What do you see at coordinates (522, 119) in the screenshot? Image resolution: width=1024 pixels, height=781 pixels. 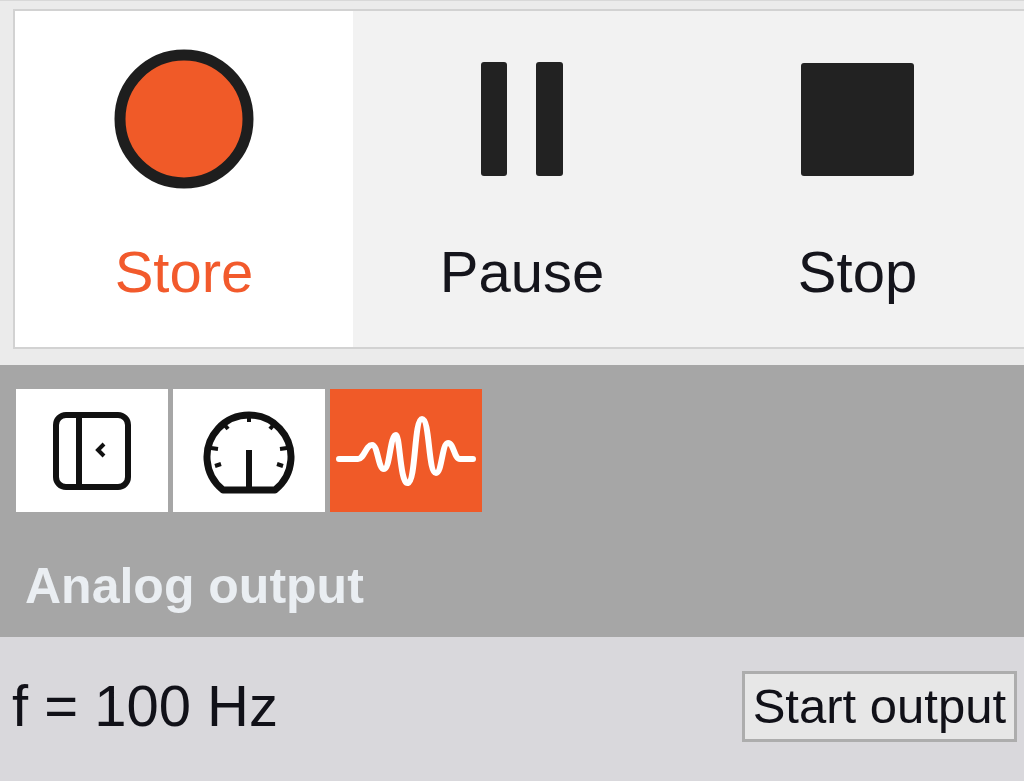 I see `pause-icon` at bounding box center [522, 119].